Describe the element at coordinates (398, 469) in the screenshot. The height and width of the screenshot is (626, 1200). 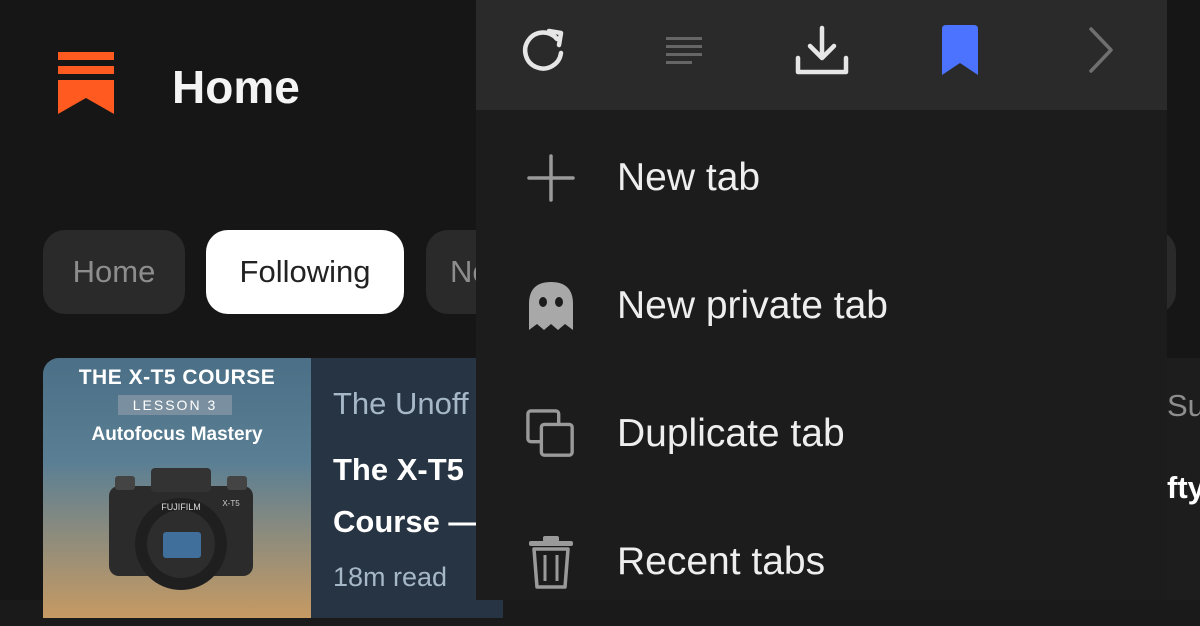
I see `post-title-line-1: The X-T5` at that location.